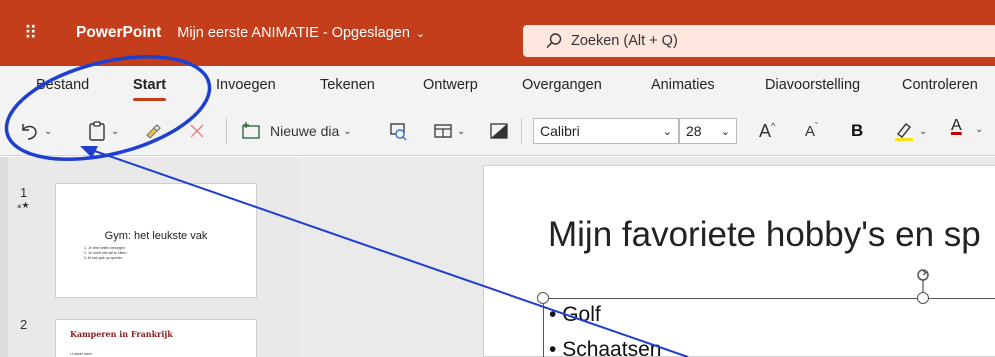 Image resolution: width=995 pixels, height=357 pixels. Describe the element at coordinates (29, 132) in the screenshot. I see `undo-icon` at that location.